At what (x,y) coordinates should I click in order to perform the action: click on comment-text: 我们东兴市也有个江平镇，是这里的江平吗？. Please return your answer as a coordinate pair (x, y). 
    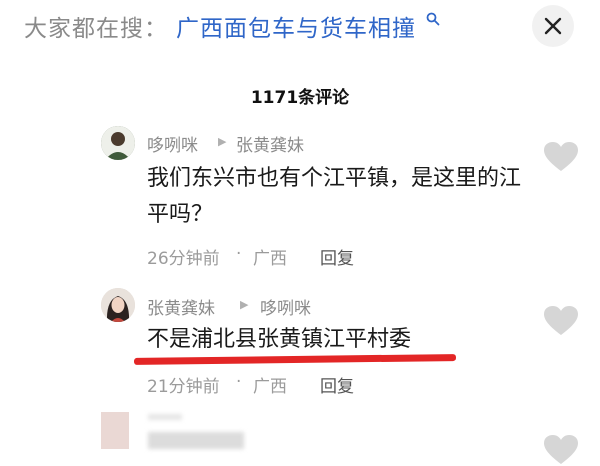
    Looking at the image, I should click on (334, 196).